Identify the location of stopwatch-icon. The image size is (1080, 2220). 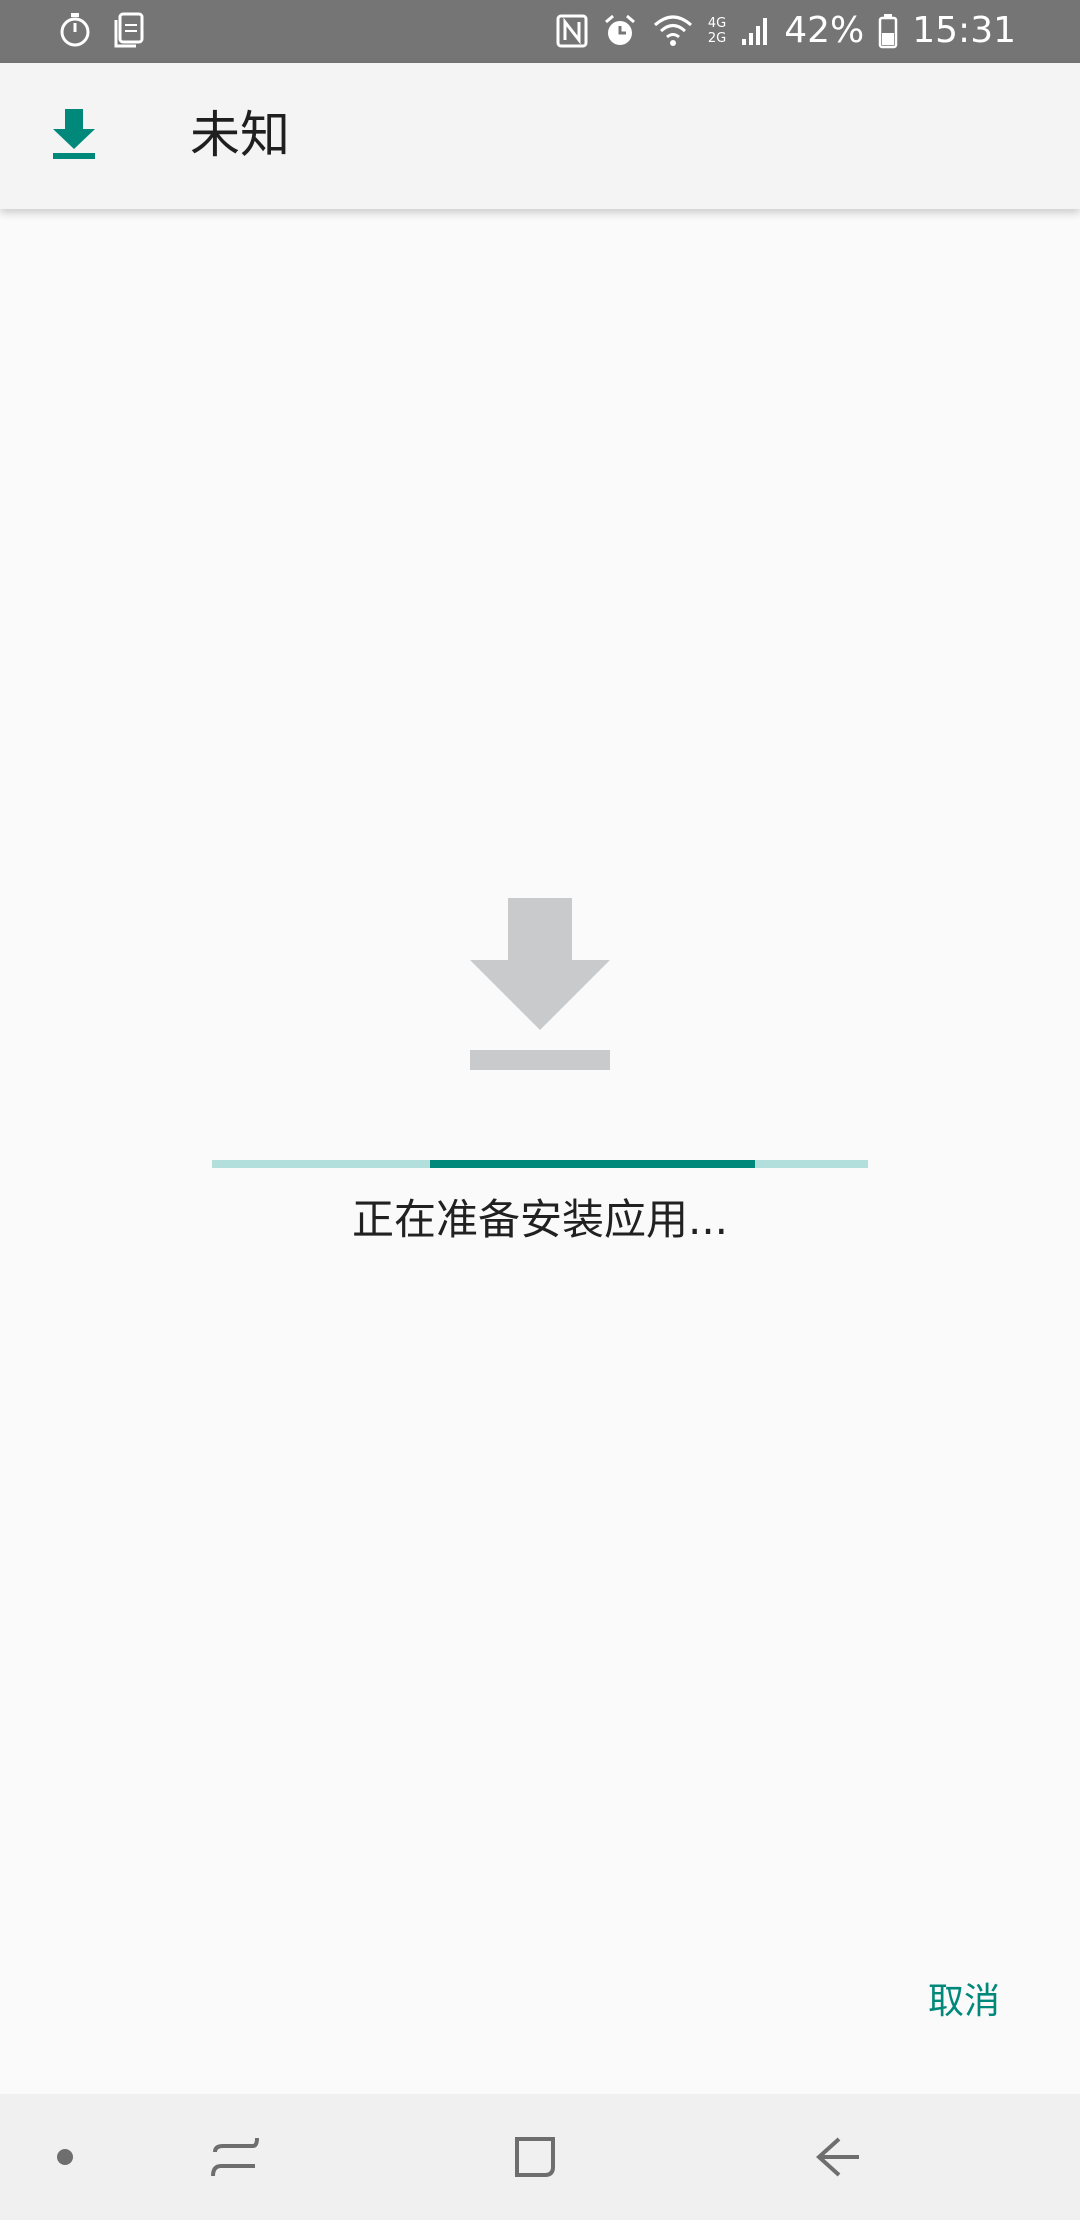
(75, 30).